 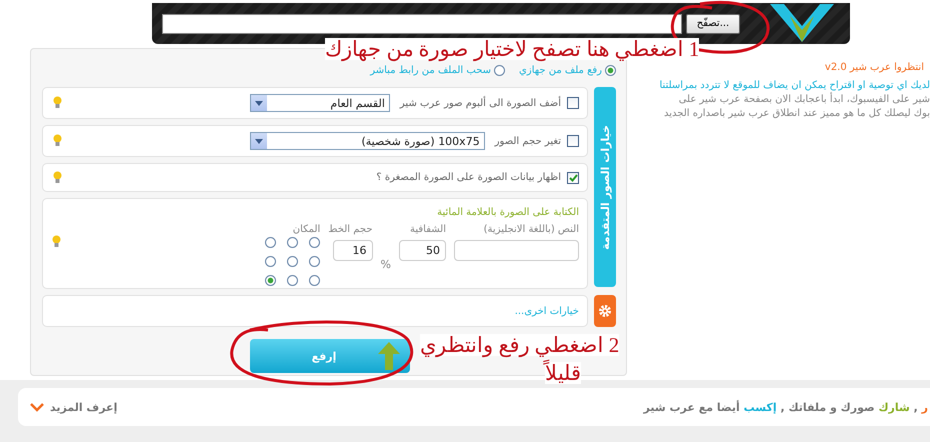 What do you see at coordinates (786, 407) in the screenshot?
I see `footer-slogan: ر , شارك صورك و ملفاتك , إكسب أيضا مع عرب شير` at bounding box center [786, 407].